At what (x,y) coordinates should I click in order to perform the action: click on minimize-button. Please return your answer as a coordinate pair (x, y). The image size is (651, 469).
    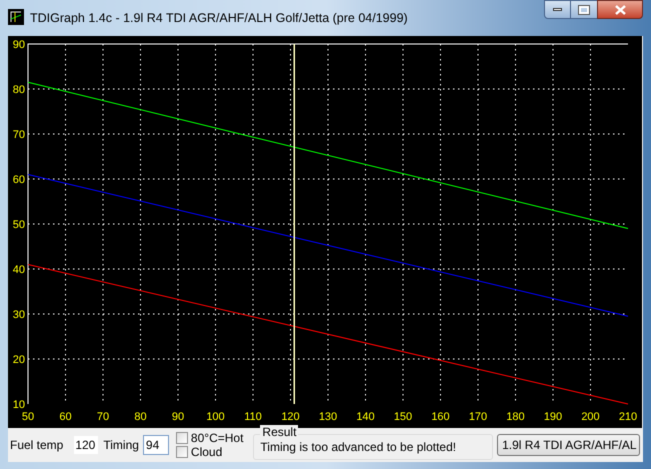
    Looking at the image, I should click on (557, 9).